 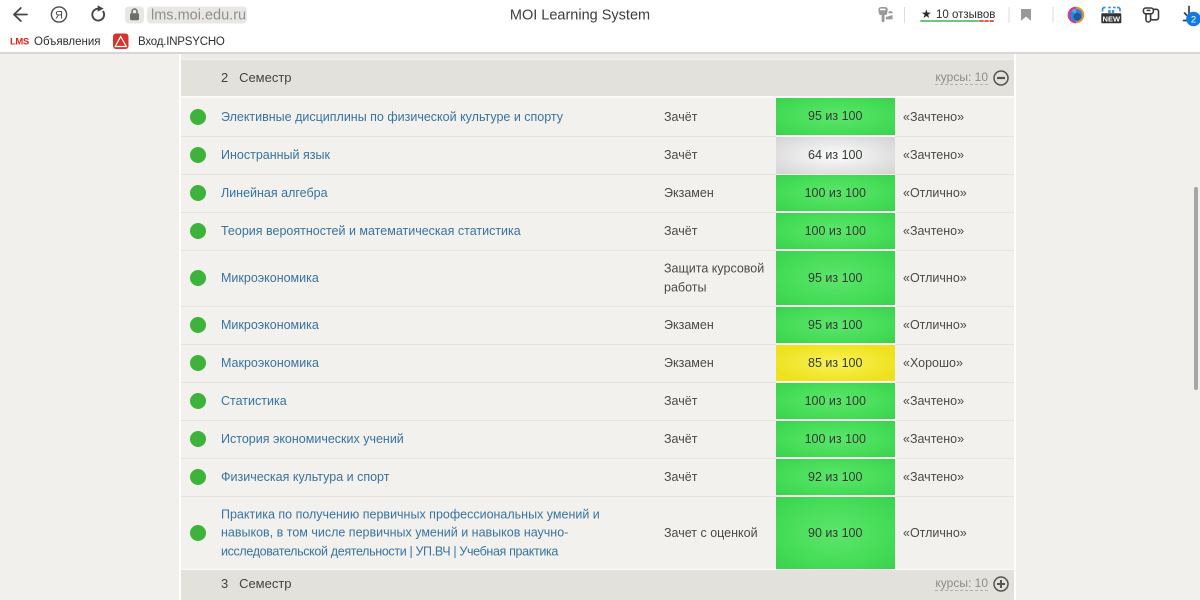 I want to click on svg-text: Вход.INPSYCHO, so click(x=181, y=42).